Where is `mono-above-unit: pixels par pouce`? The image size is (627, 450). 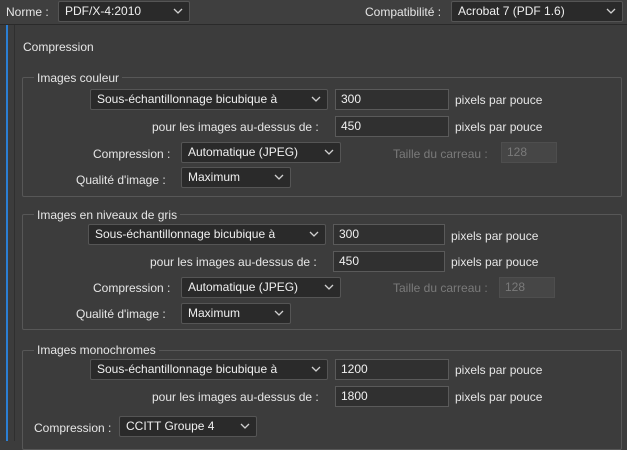
mono-above-unit: pixels par pouce is located at coordinates (499, 397).